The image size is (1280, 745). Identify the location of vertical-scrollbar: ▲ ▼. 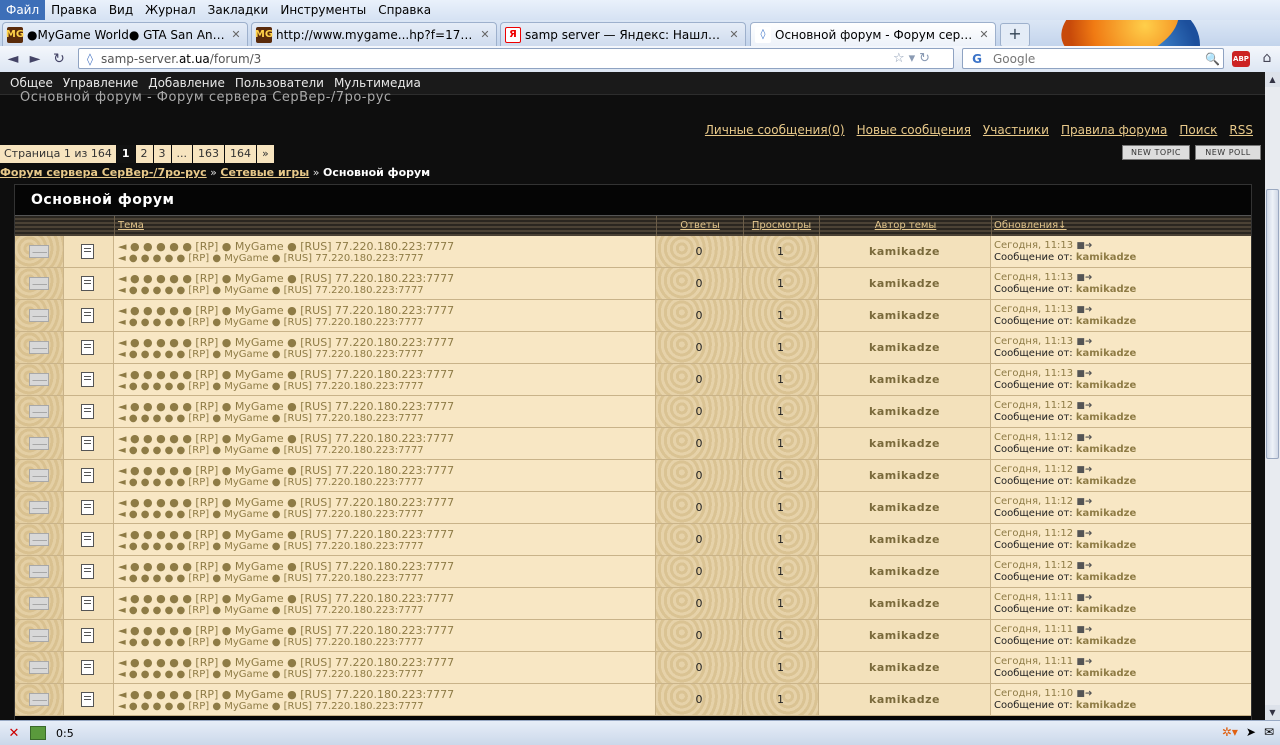
(1272, 396).